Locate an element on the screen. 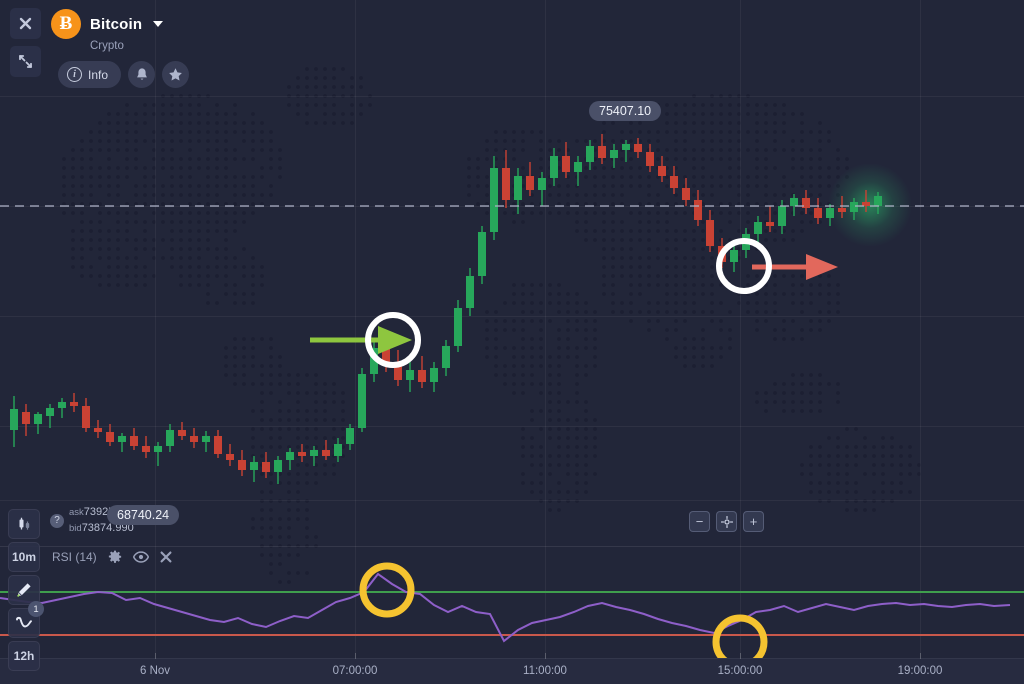 This screenshot has width=1024, height=684. zoom-out-button: − is located at coordinates (699, 521).